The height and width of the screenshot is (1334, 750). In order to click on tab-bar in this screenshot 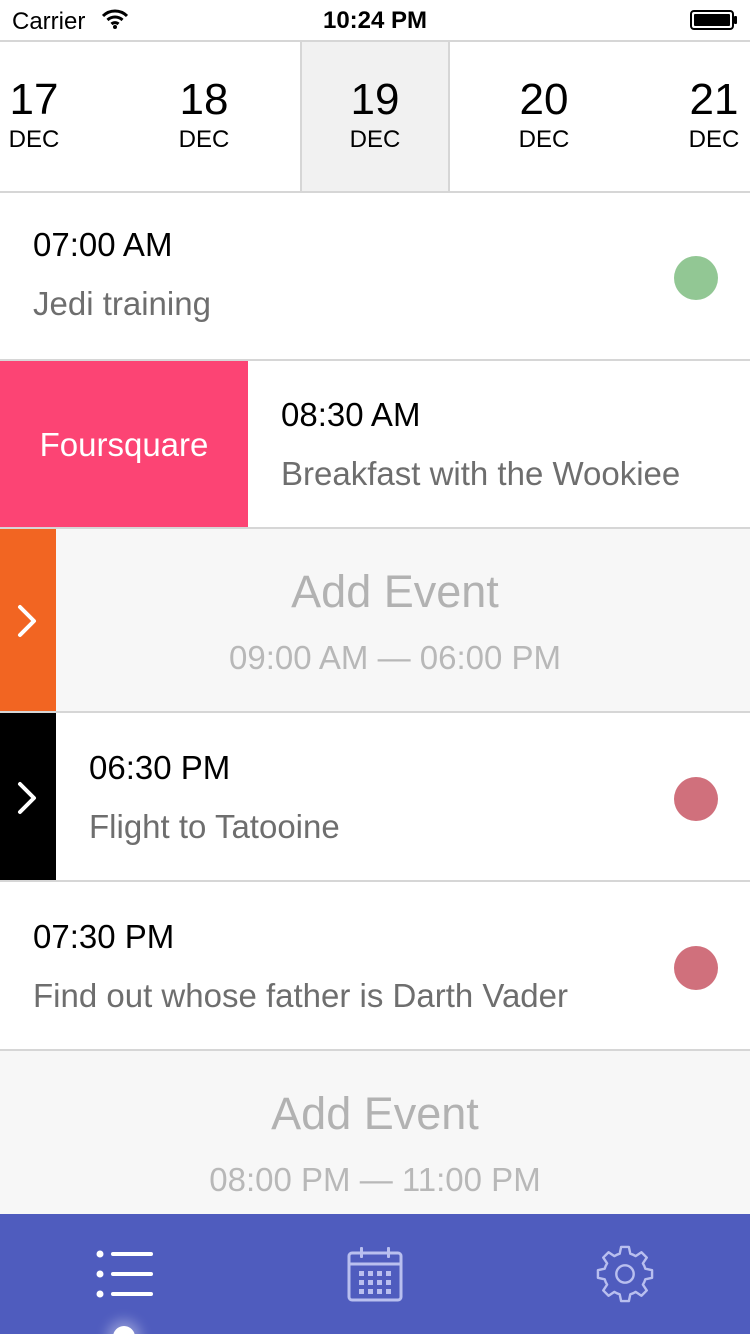, I will do `click(375, 1274)`.